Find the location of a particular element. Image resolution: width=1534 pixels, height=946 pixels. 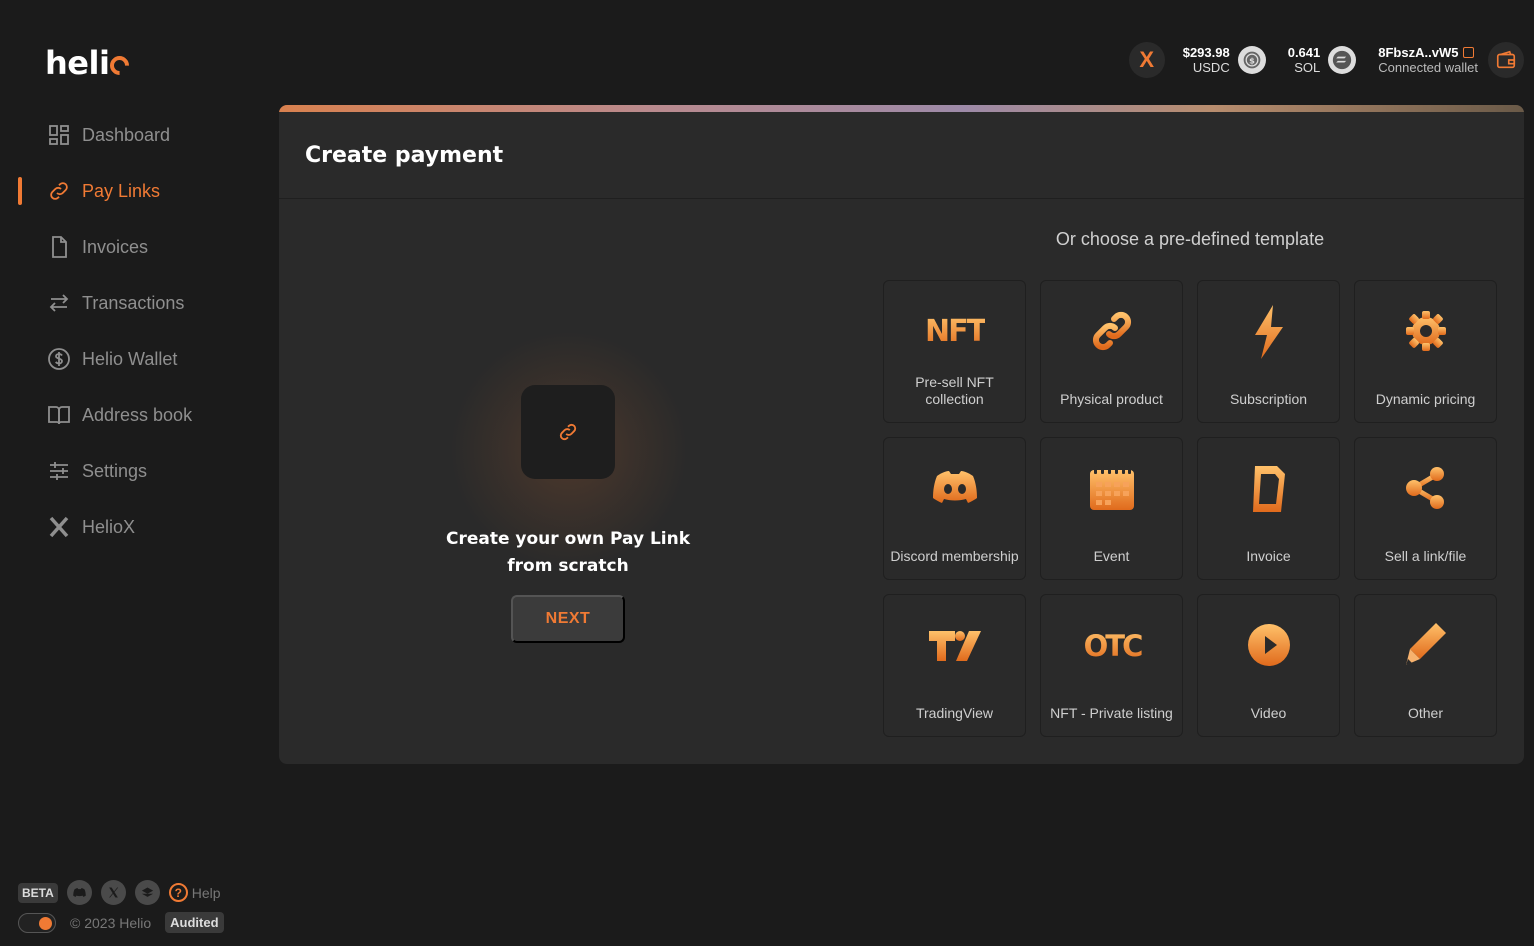

footer-meta: © 2023 Helio Audited is located at coordinates (121, 922).